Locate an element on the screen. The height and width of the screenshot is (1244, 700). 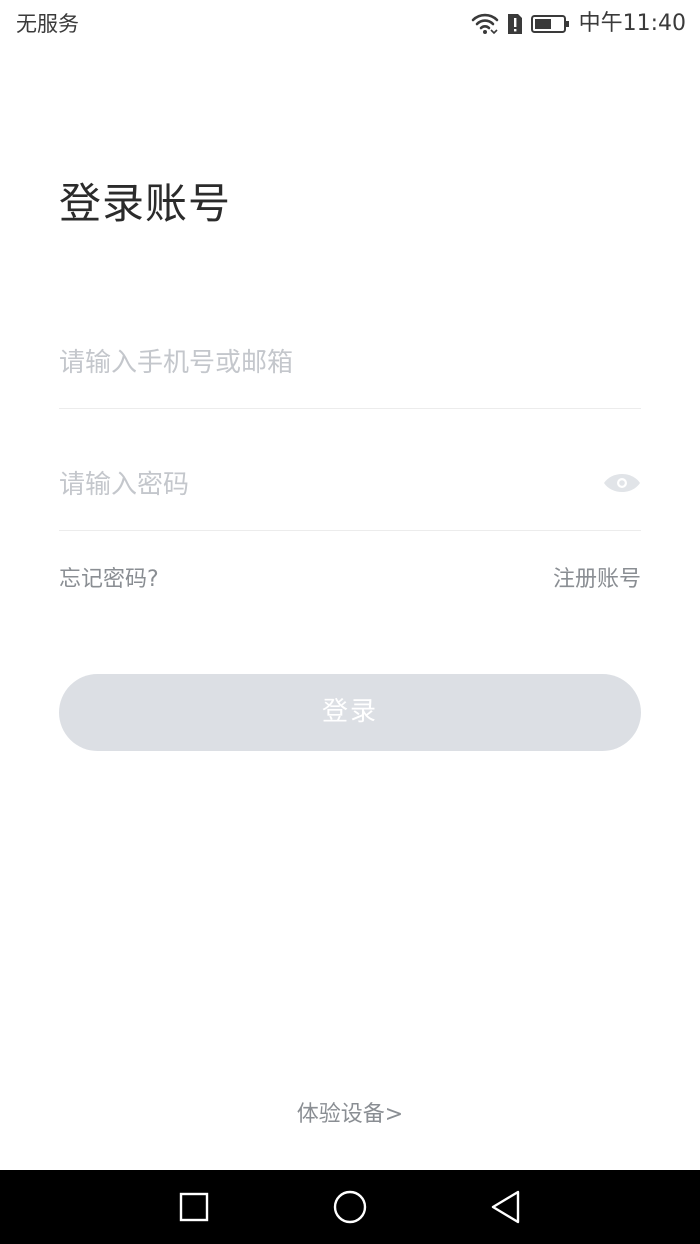
phone-email-input is located at coordinates (319, 363).